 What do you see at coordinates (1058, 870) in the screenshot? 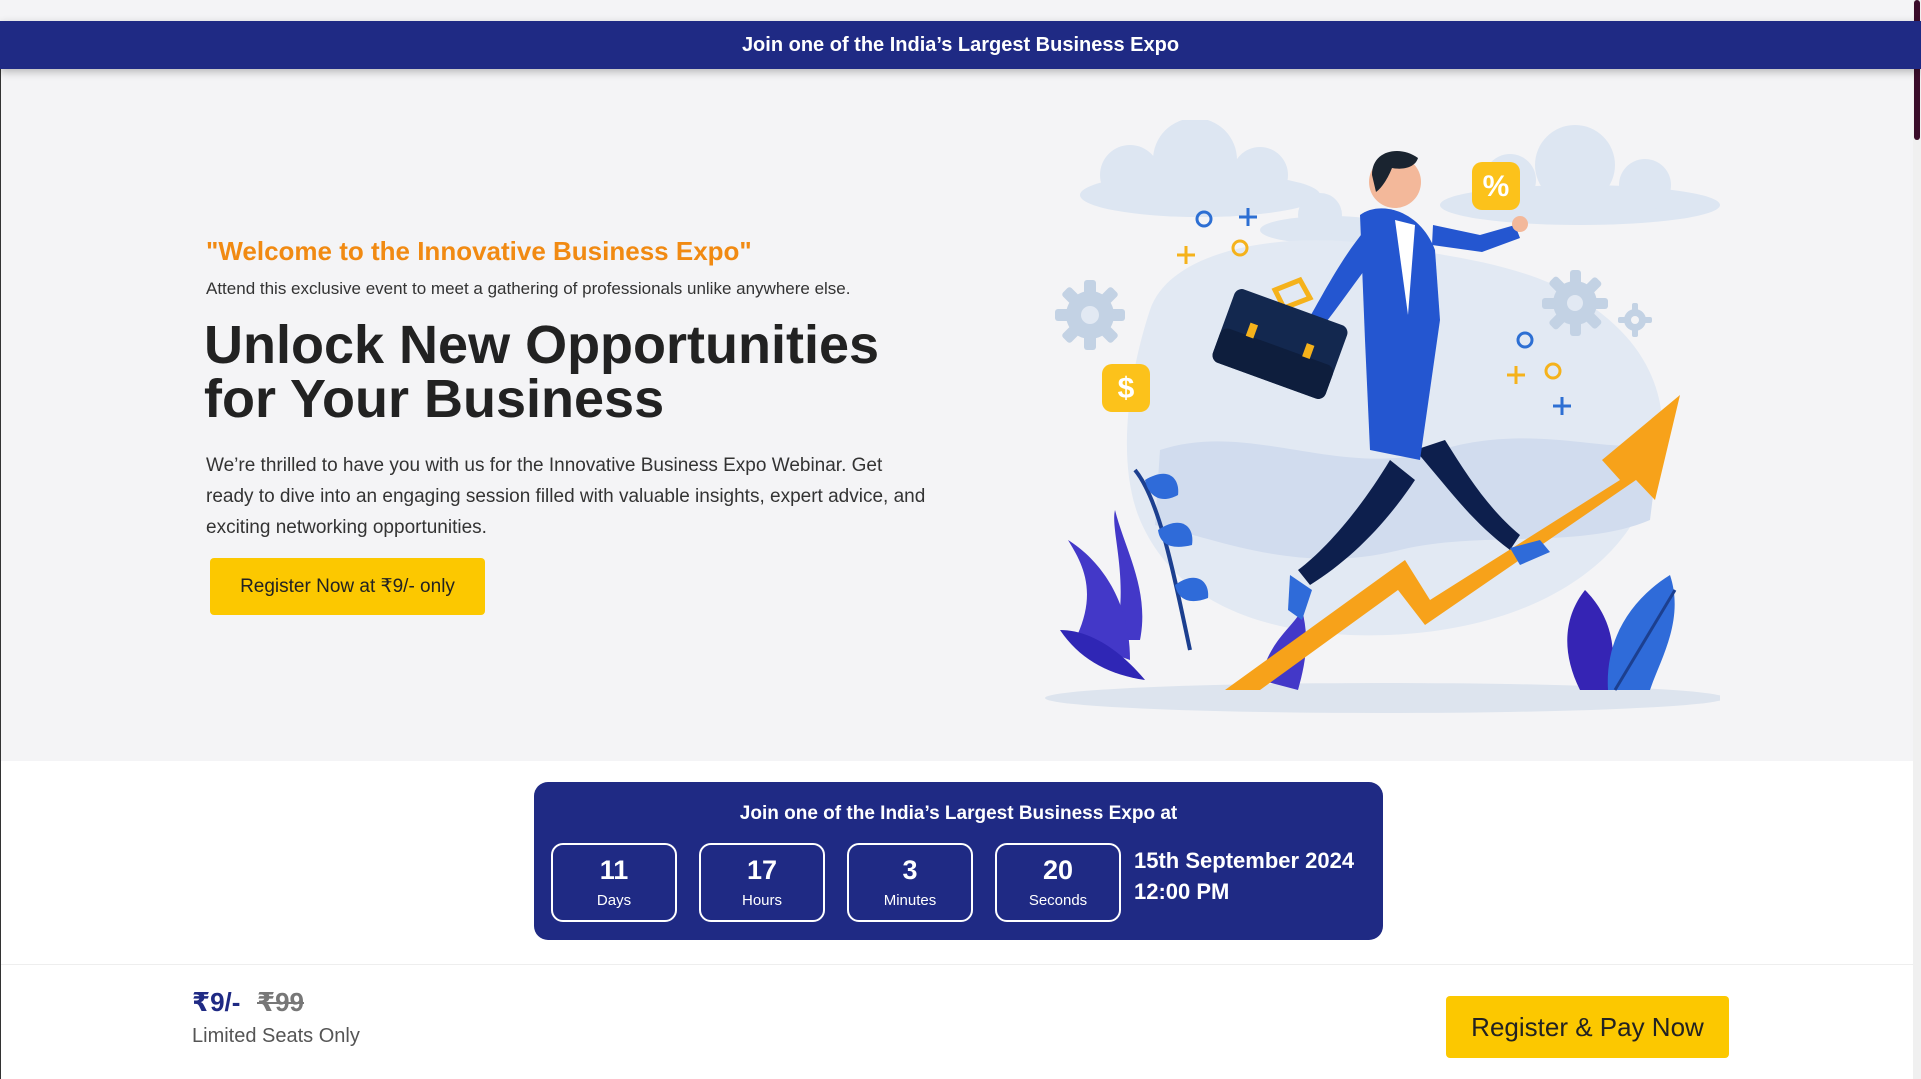
I see `countdown-seconds-value: 20` at bounding box center [1058, 870].